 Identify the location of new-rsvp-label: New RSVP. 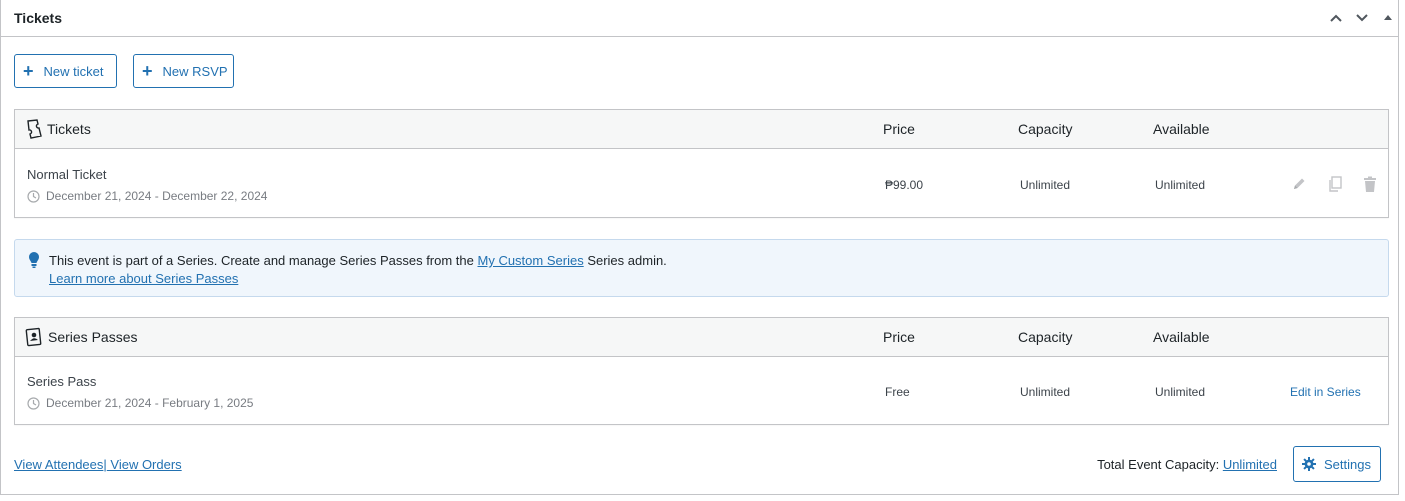
(195, 71).